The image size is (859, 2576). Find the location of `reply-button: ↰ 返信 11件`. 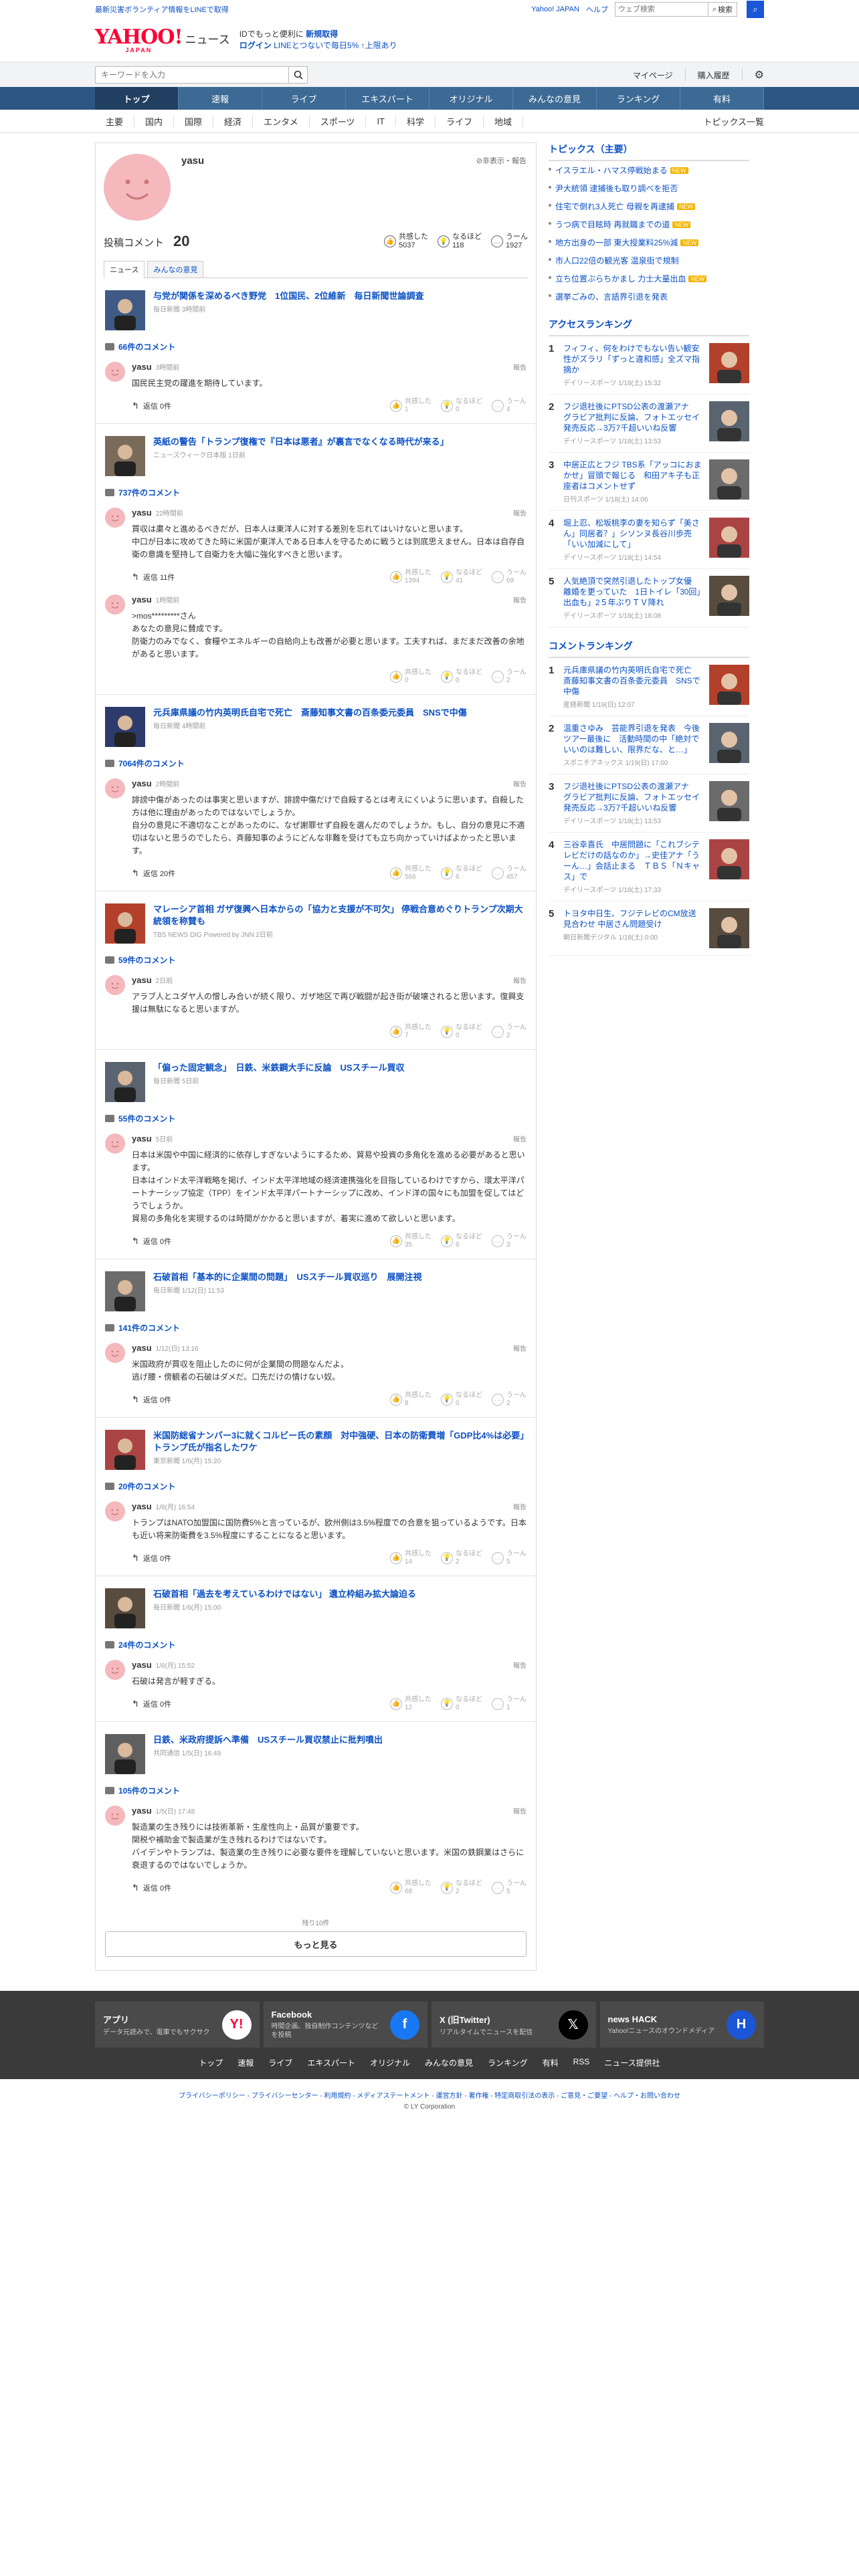

reply-button: ↰ 返信 11件 is located at coordinates (153, 577).